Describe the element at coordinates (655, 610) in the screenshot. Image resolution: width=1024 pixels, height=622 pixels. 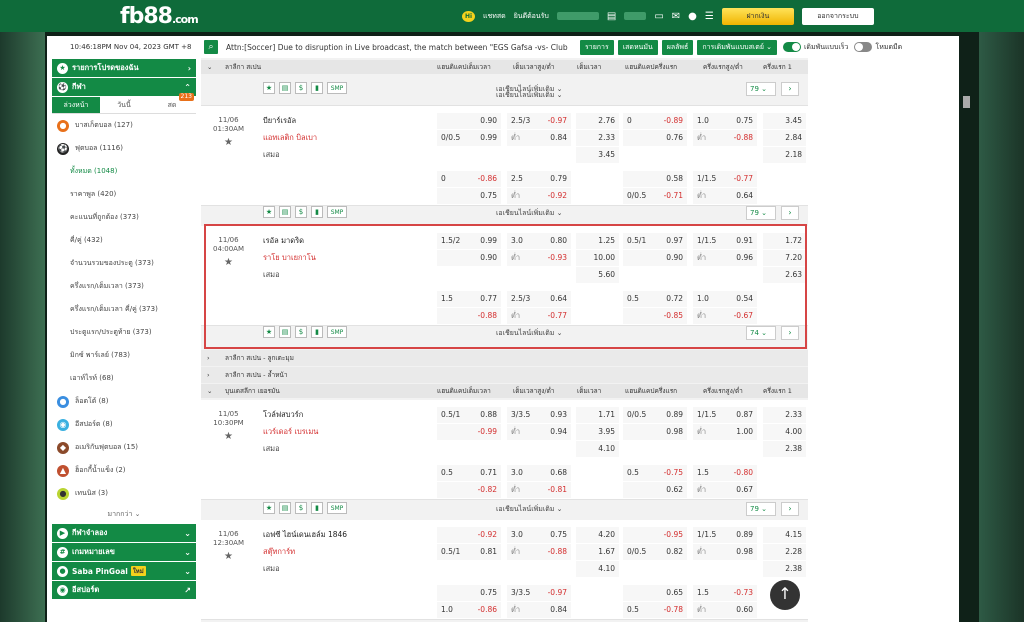
I see `odds-cell: 0.5 -0.78` at that location.